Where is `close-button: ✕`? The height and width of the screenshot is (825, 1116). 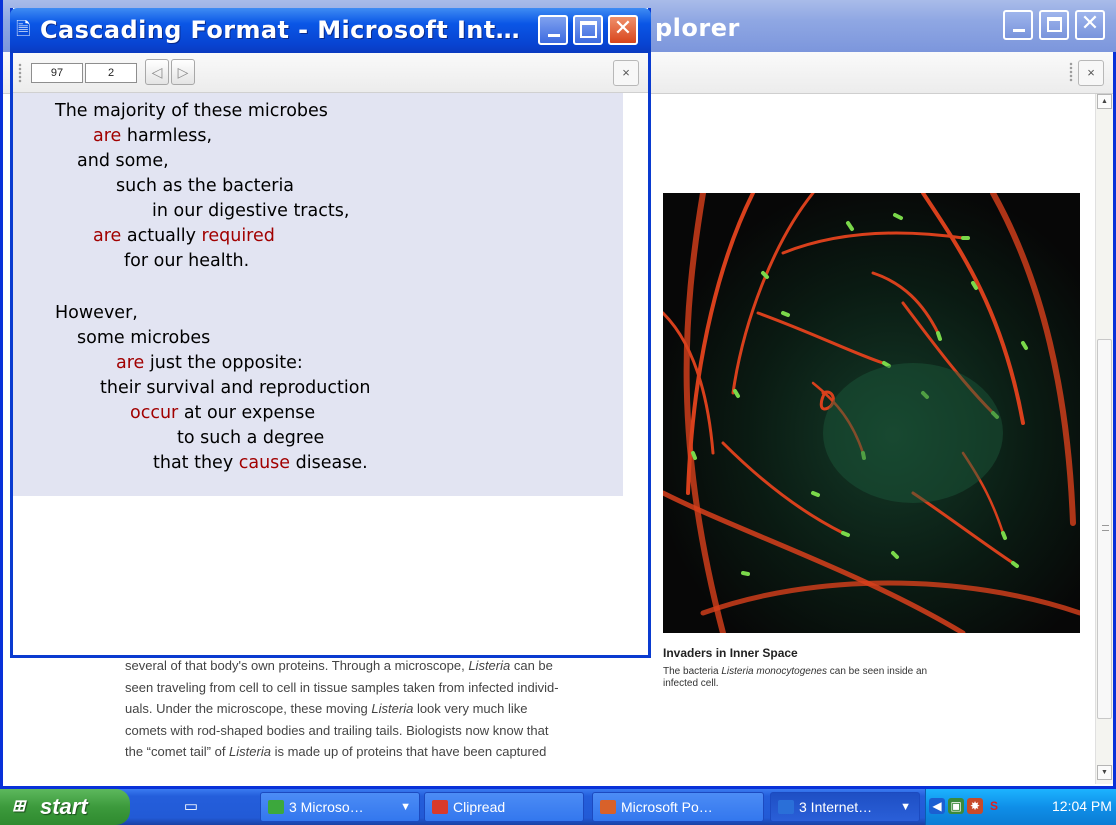
close-button: ✕ is located at coordinates (623, 30).